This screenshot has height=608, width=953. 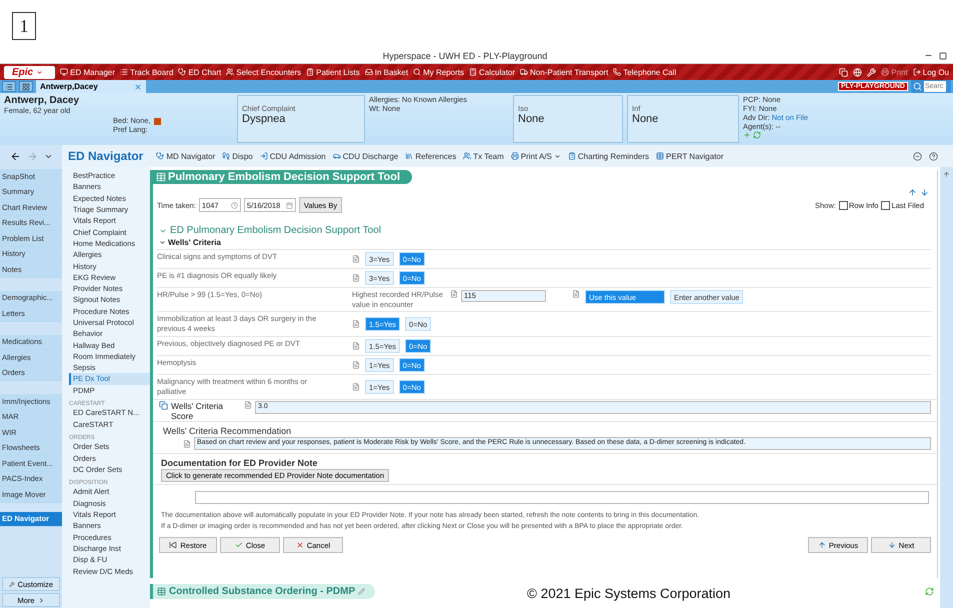 I want to click on check-icon, so click(x=238, y=545).